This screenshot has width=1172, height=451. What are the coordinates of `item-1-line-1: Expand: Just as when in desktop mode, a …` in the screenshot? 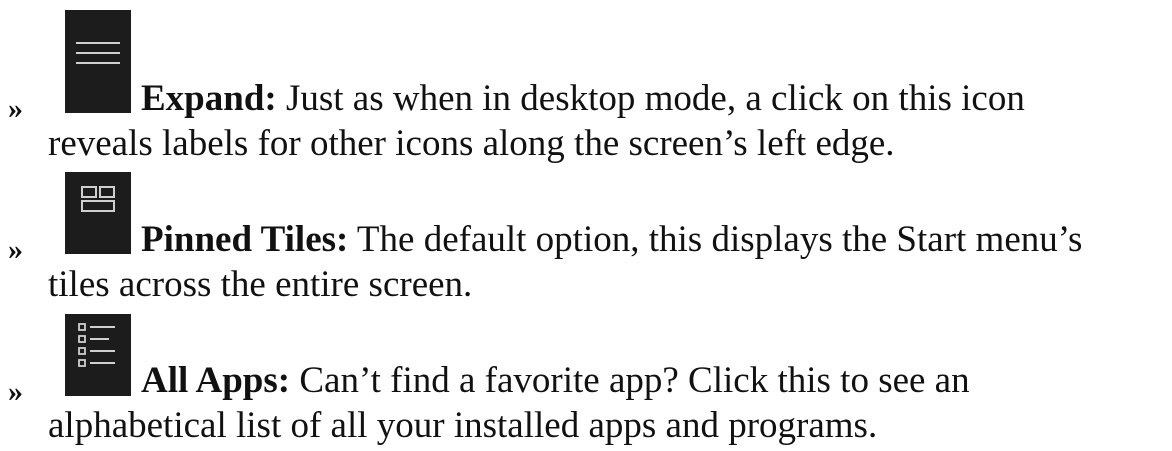 It's located at (583, 98).